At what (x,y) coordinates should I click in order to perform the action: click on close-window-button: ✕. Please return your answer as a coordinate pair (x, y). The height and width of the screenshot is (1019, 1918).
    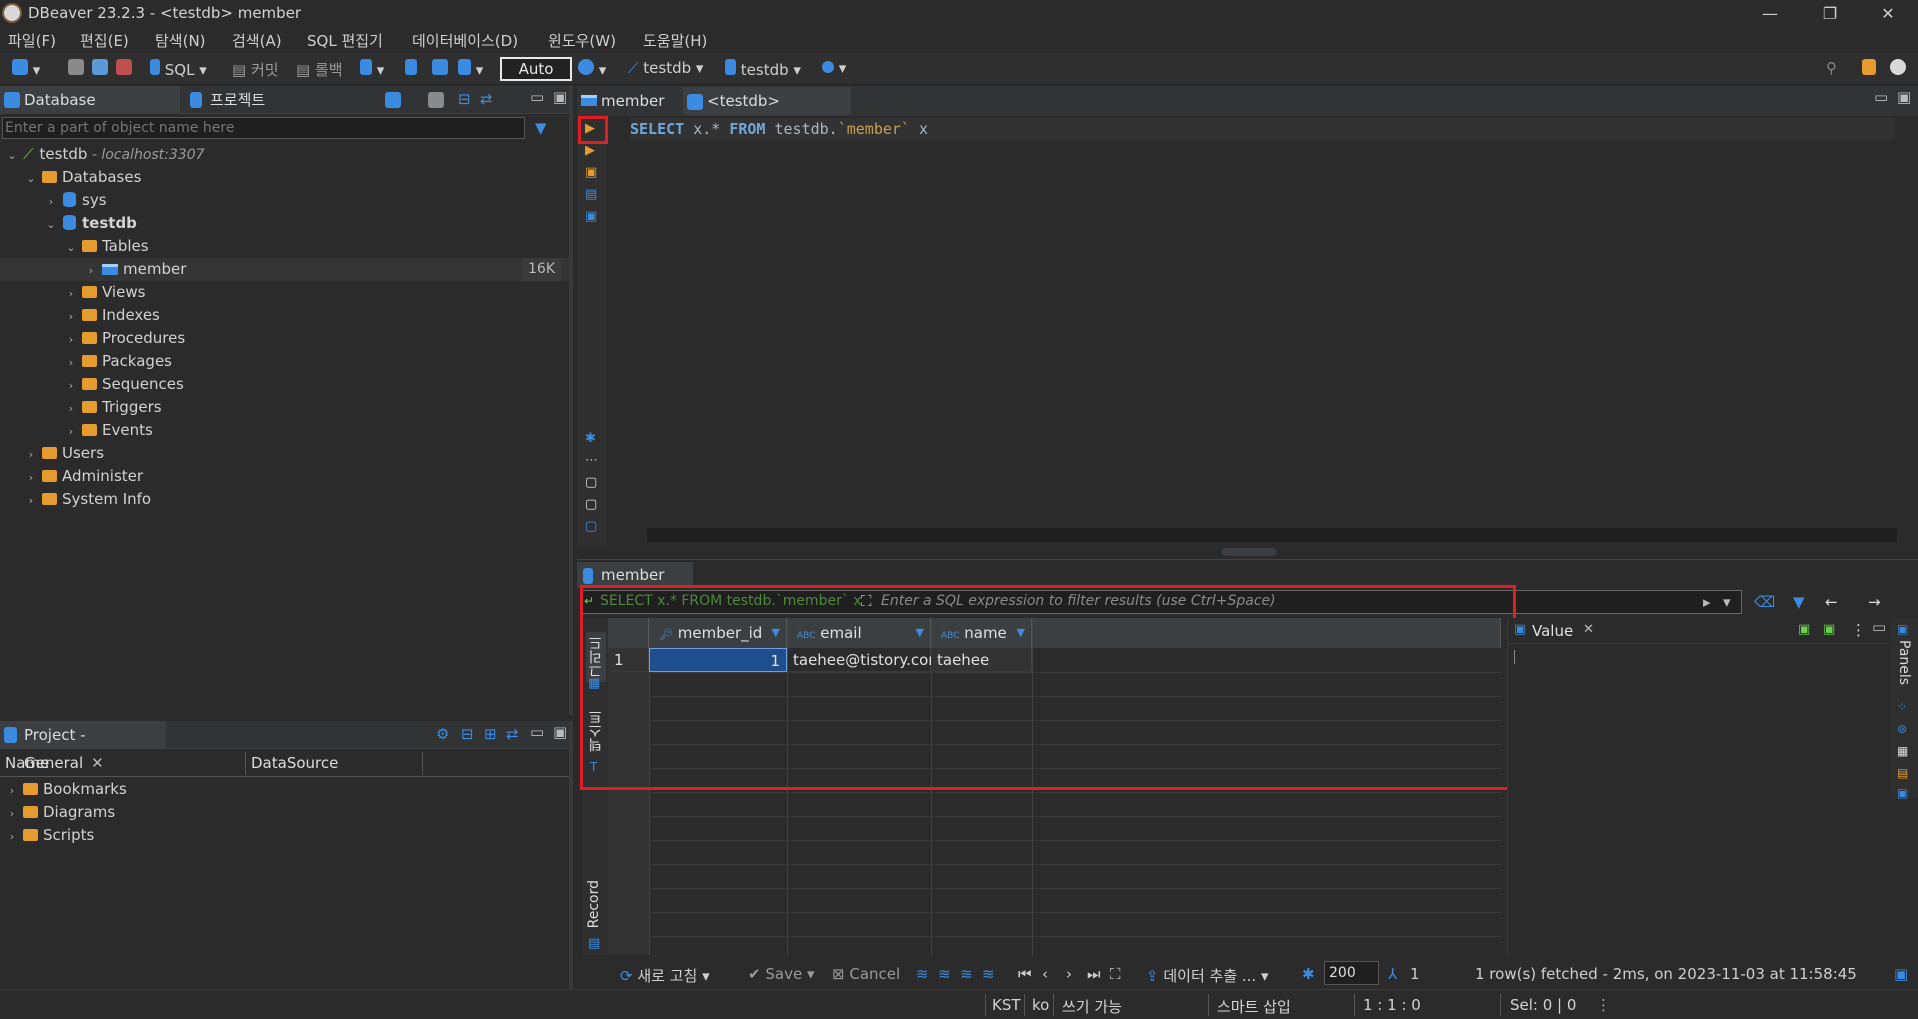
    Looking at the image, I should click on (1888, 13).